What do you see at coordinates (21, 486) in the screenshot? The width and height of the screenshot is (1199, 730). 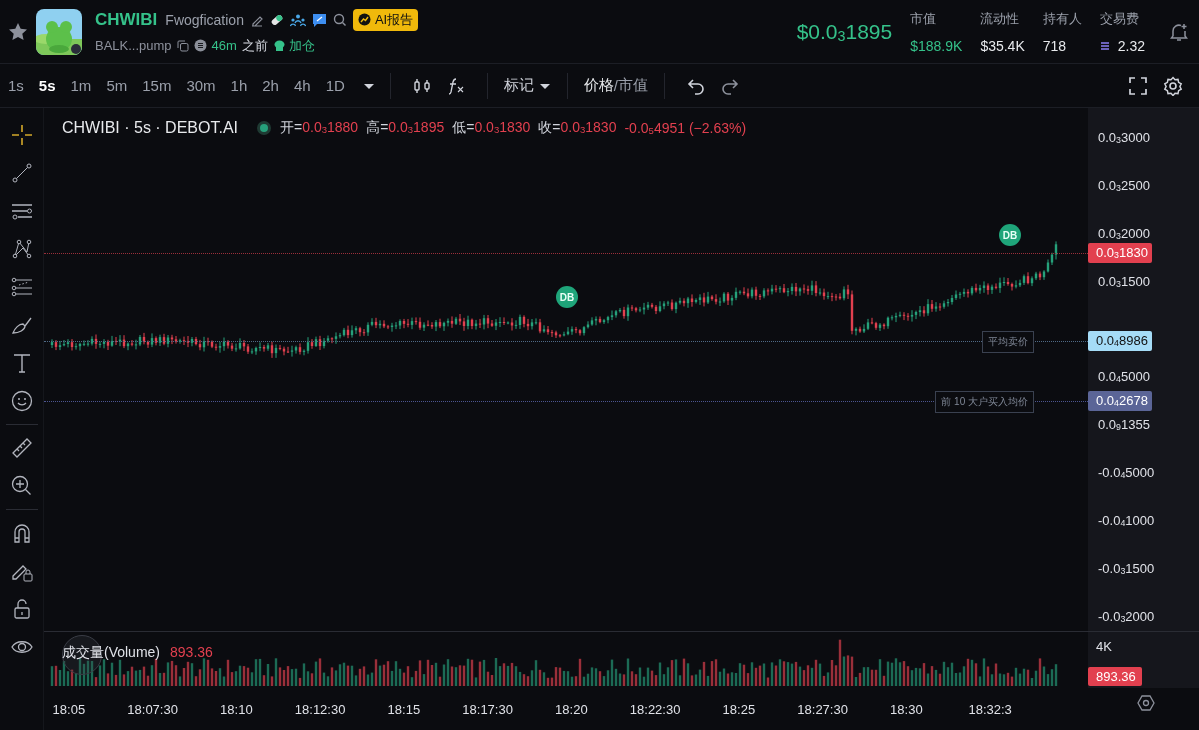 I see `zoom-in-icon` at bounding box center [21, 486].